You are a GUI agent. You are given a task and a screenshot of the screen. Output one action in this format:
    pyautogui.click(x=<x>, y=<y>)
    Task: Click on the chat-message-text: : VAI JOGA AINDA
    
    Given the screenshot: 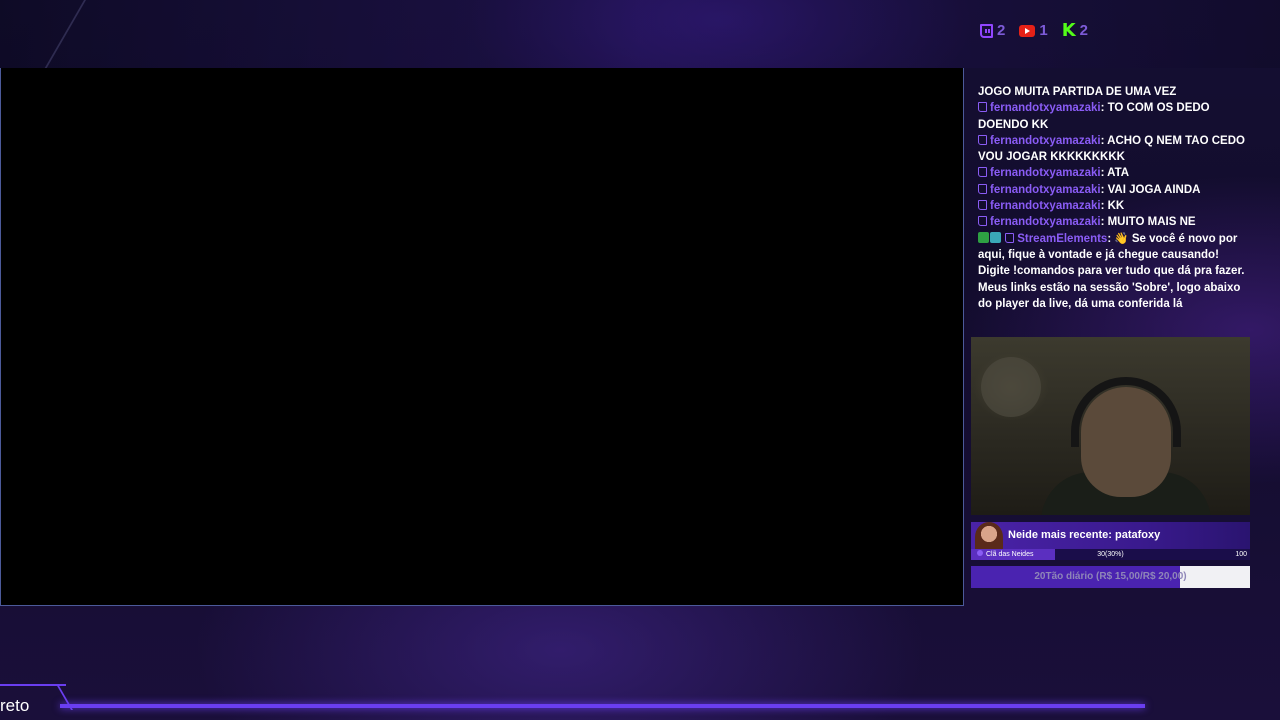 What is the action you would take?
    pyautogui.click(x=1150, y=189)
    